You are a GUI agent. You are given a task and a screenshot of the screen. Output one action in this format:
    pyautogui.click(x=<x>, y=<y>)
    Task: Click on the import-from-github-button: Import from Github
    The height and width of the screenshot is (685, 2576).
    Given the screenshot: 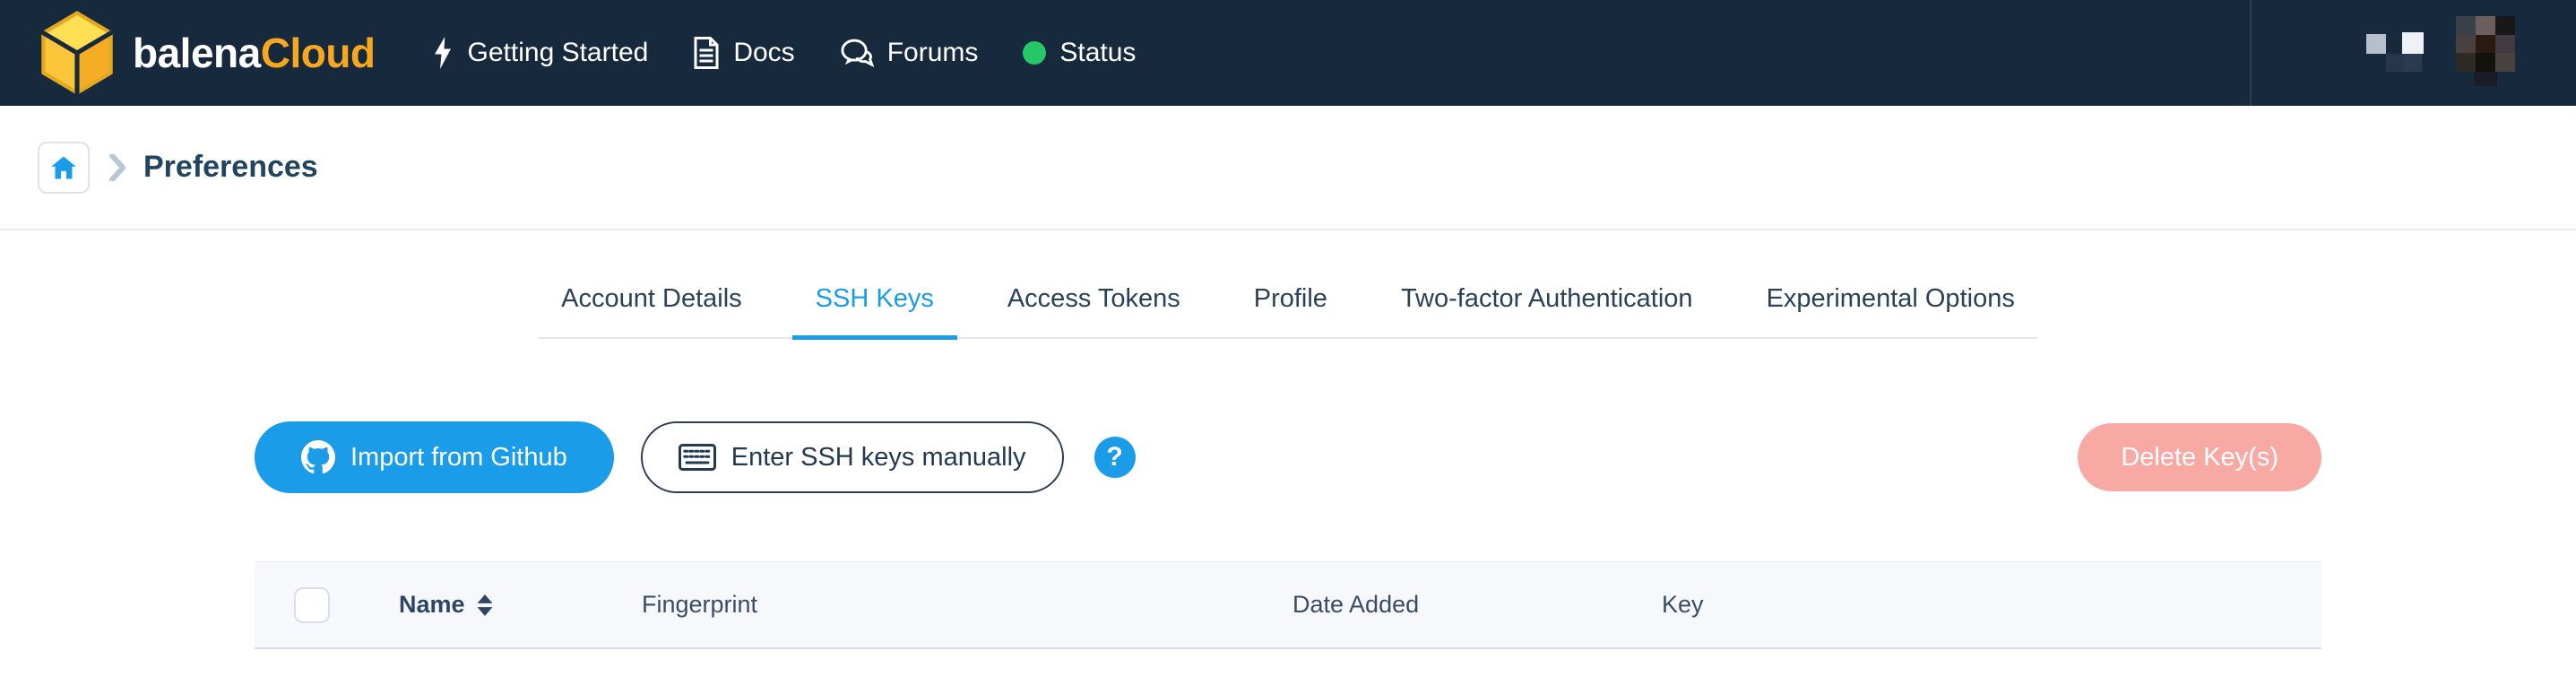 What is the action you would take?
    pyautogui.click(x=434, y=457)
    